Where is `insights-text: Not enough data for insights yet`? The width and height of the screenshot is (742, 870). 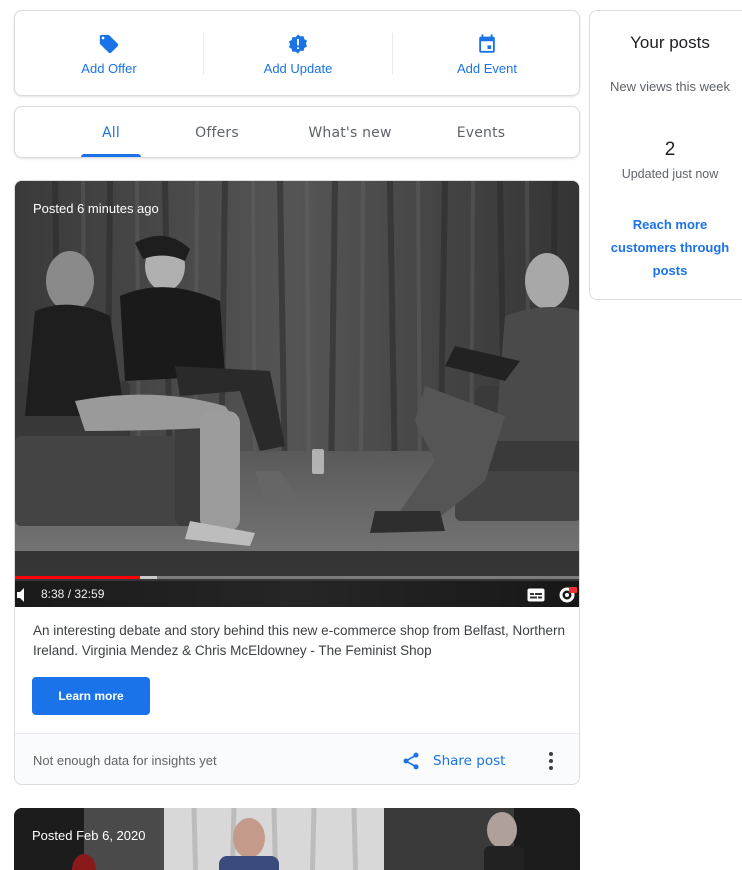 insights-text: Not enough data for insights yet is located at coordinates (125, 760).